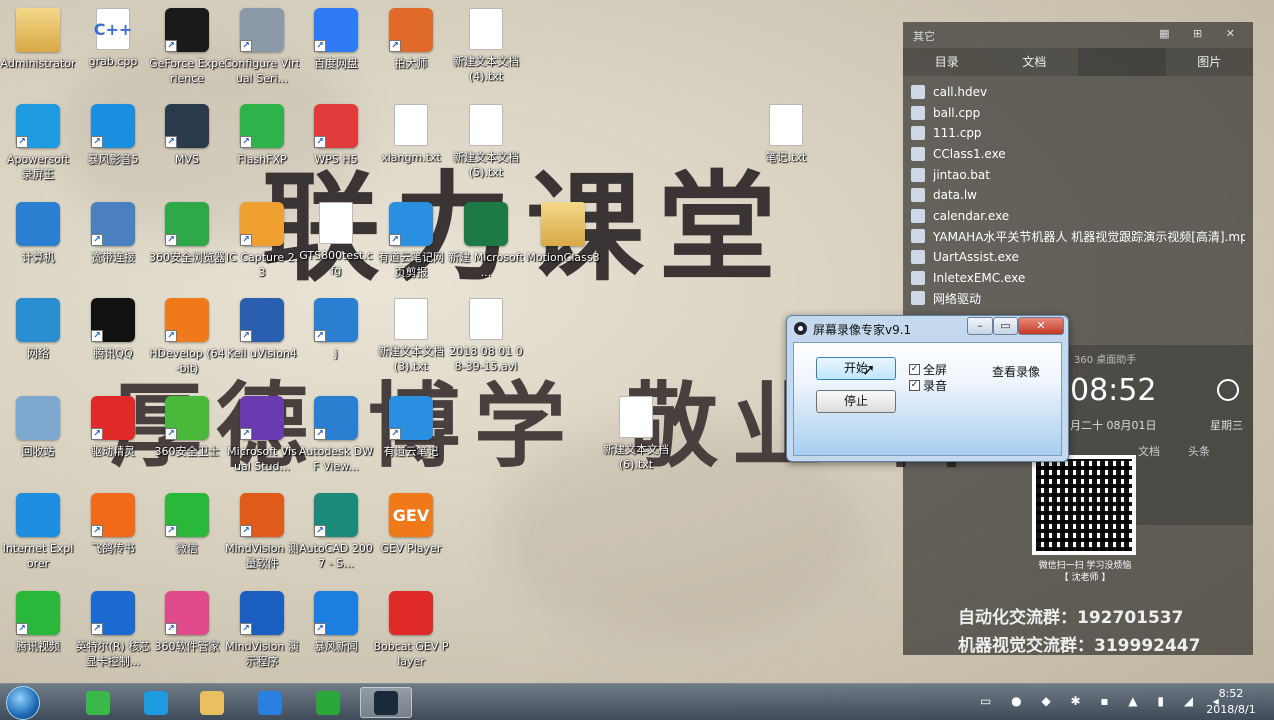  What do you see at coordinates (947, 62) in the screenshot?
I see `tab-directory: 目录` at bounding box center [947, 62].